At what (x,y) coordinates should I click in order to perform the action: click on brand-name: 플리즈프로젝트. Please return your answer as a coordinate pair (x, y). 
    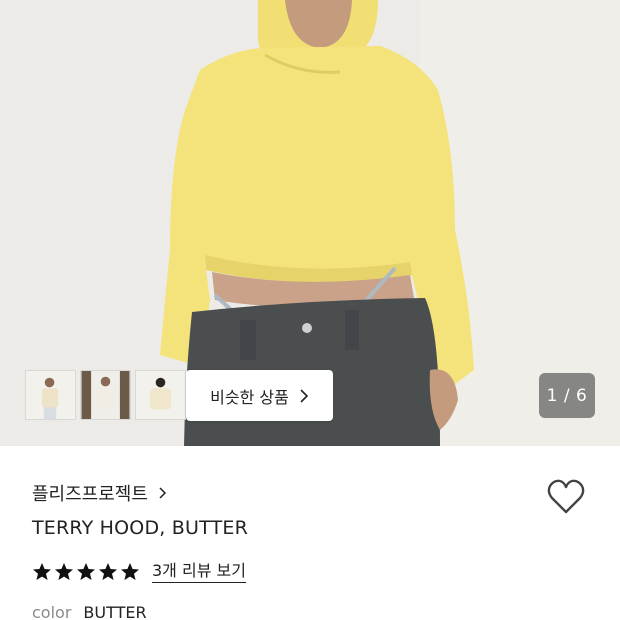
    Looking at the image, I should click on (90, 494).